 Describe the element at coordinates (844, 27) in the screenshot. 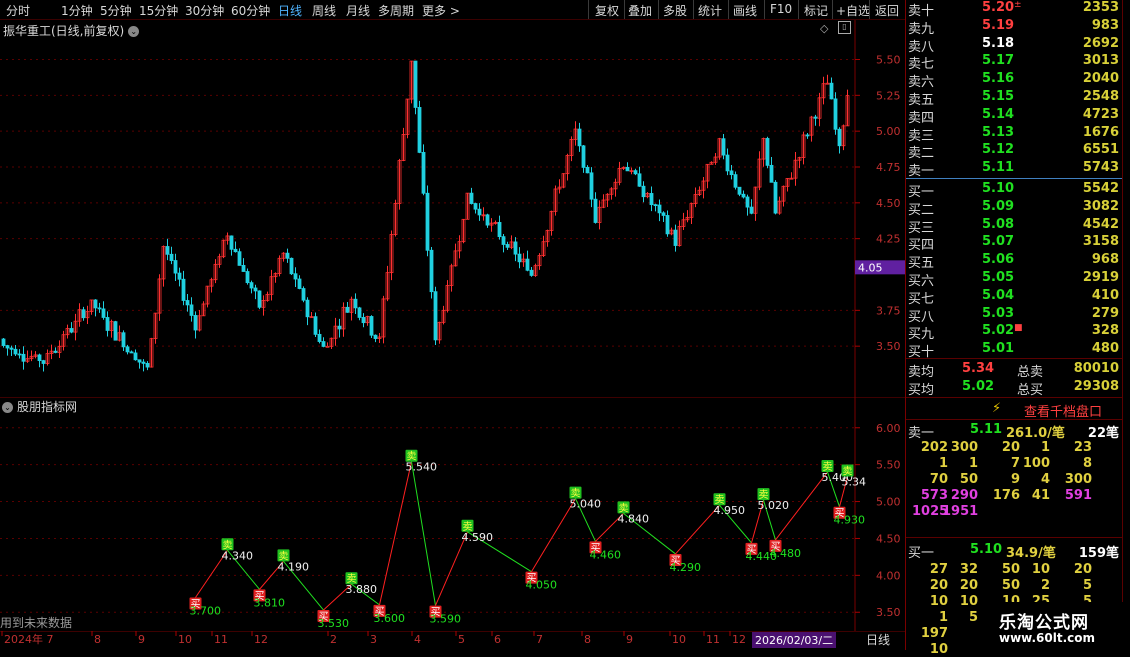

I see `window-icon: ▯` at that location.